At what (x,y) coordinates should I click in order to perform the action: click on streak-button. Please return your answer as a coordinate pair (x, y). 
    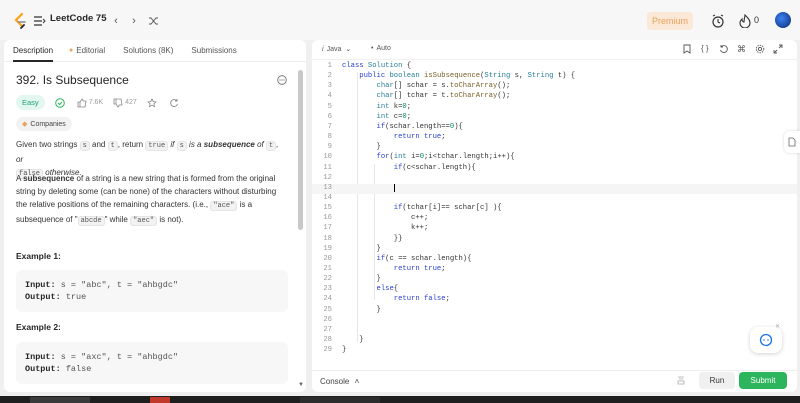
    Looking at the image, I should click on (745, 21).